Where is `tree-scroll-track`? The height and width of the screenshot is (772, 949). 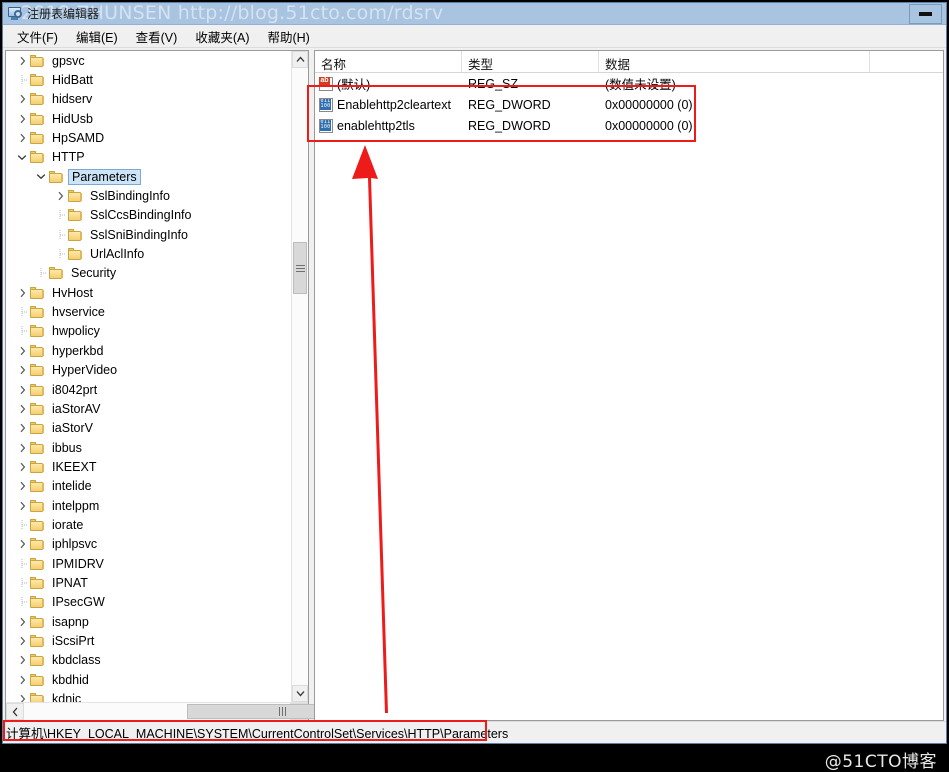 tree-scroll-track is located at coordinates (300, 376).